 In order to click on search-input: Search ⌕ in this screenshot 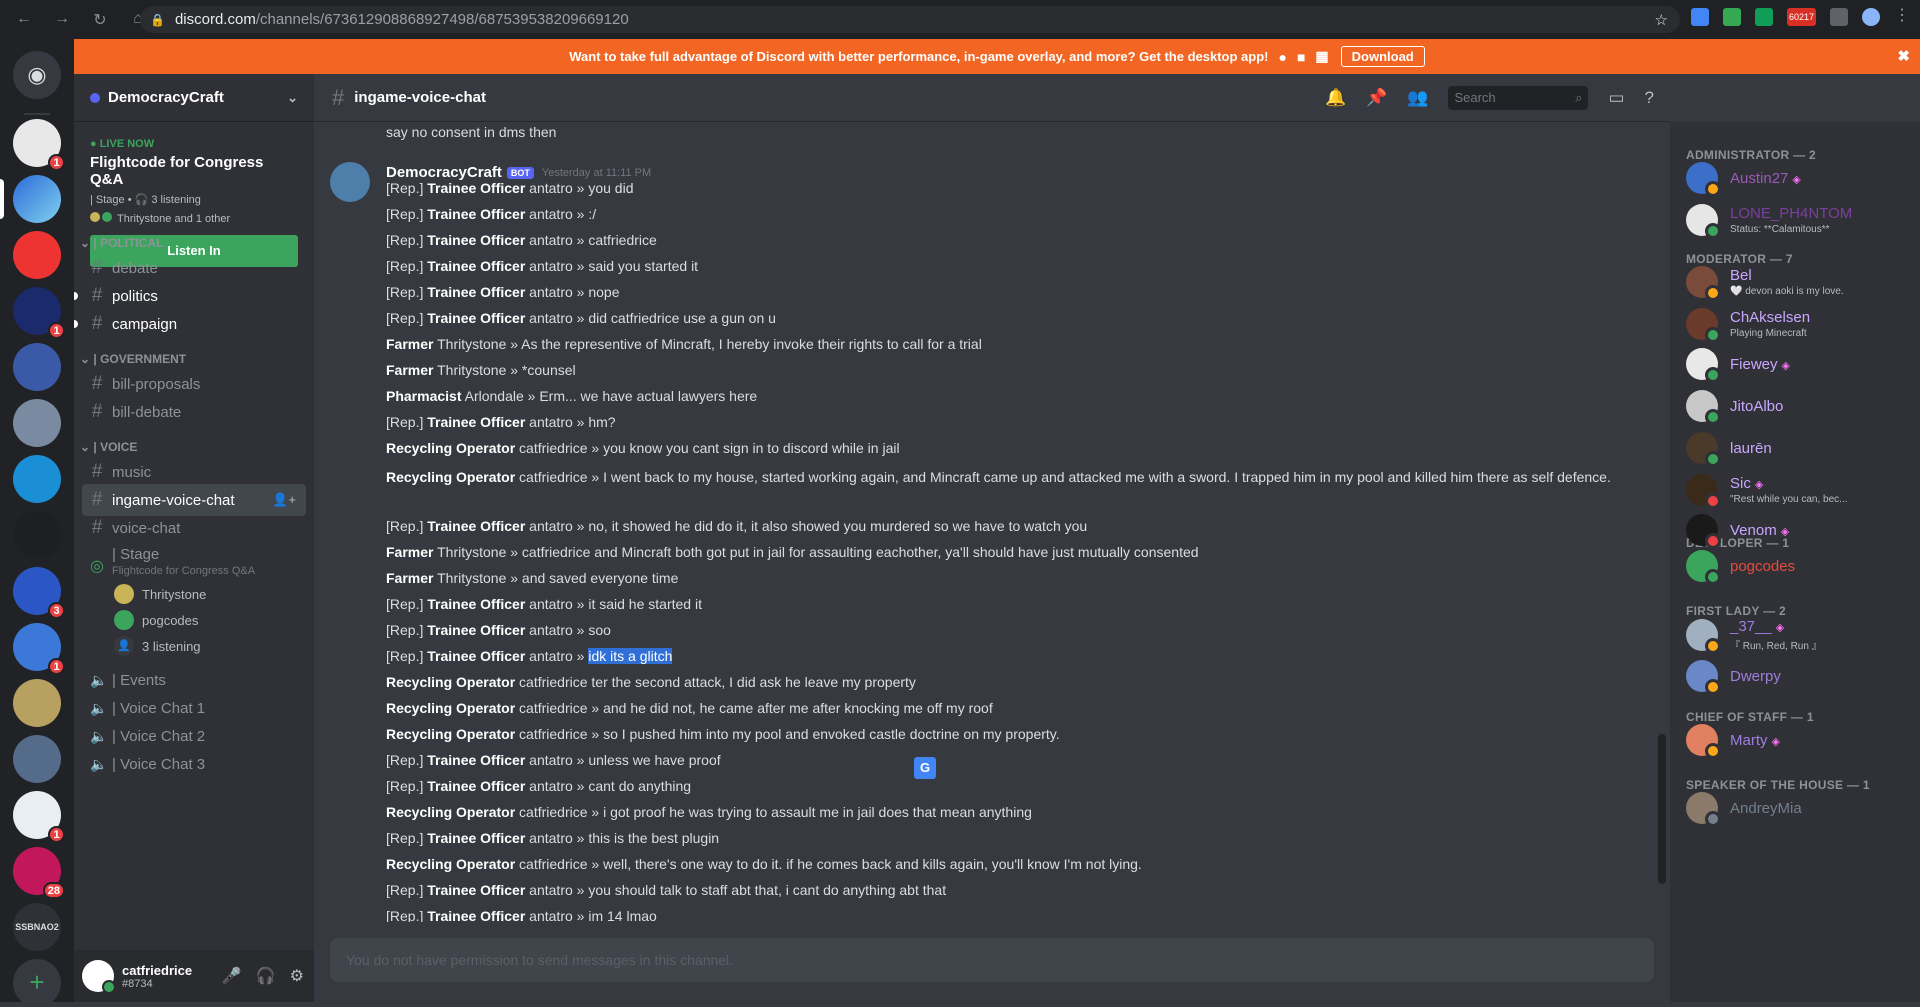, I will do `click(1518, 98)`.